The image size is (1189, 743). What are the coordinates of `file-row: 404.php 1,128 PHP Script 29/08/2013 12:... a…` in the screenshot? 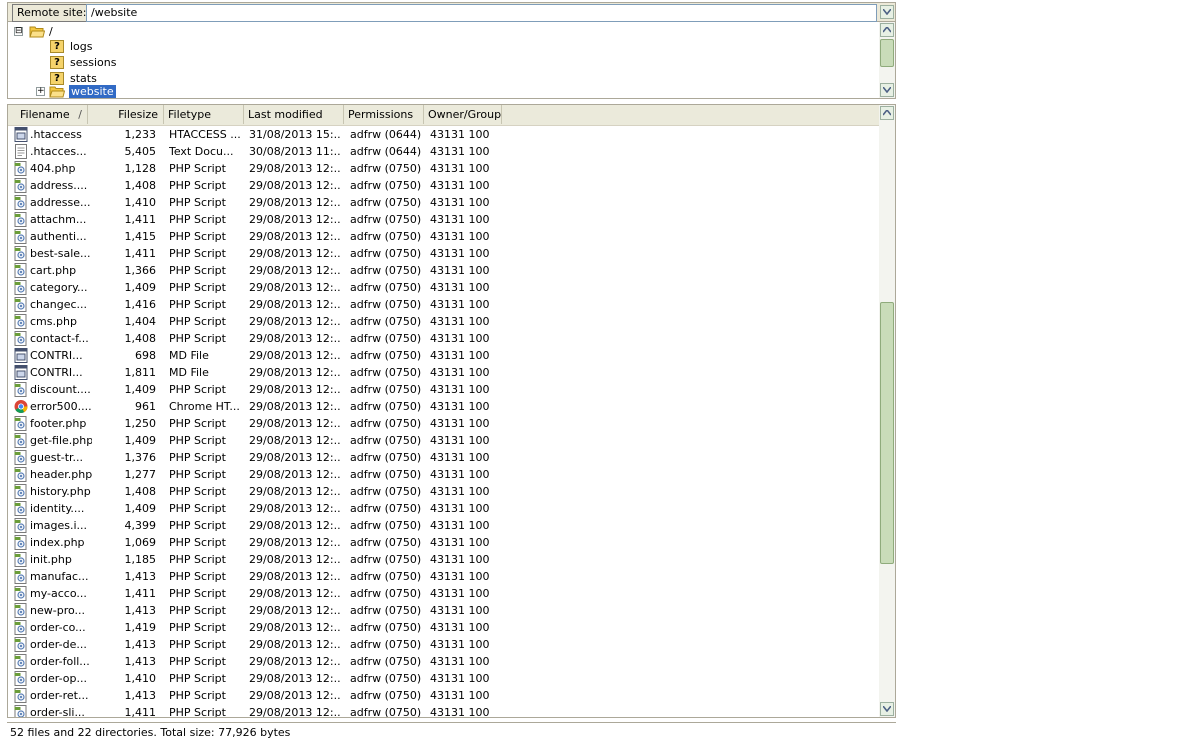 It's located at (444, 168).